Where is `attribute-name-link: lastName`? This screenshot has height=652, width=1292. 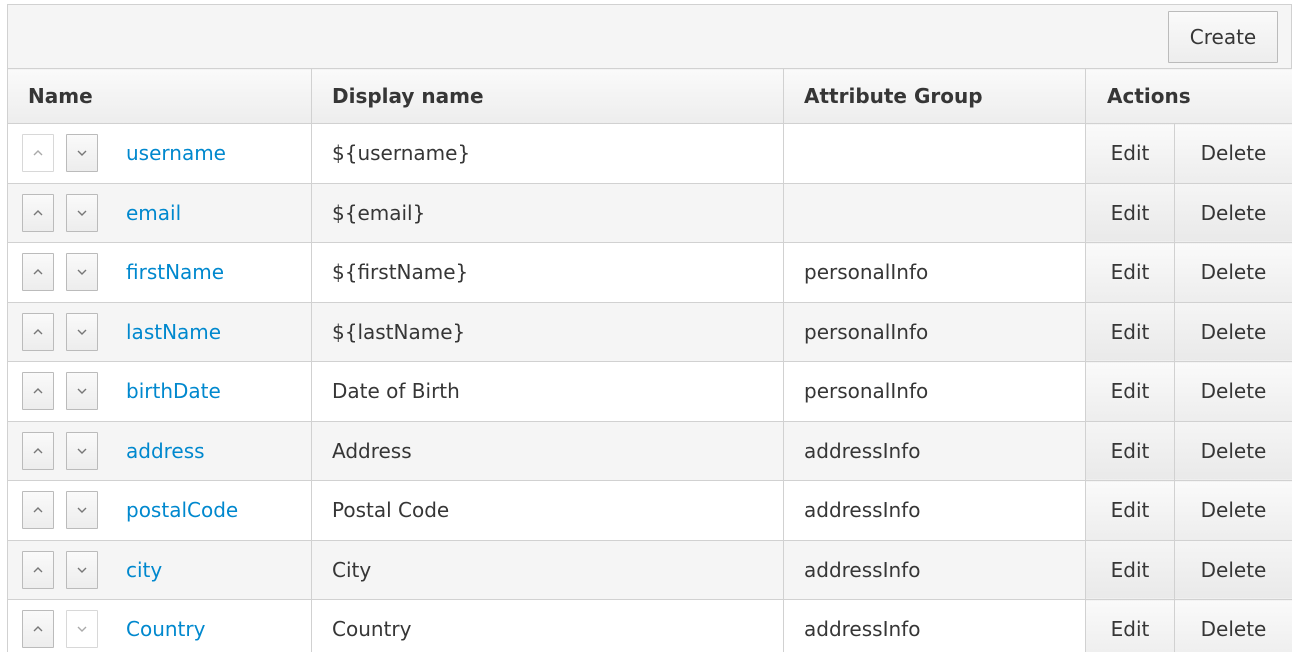 attribute-name-link: lastName is located at coordinates (173, 332).